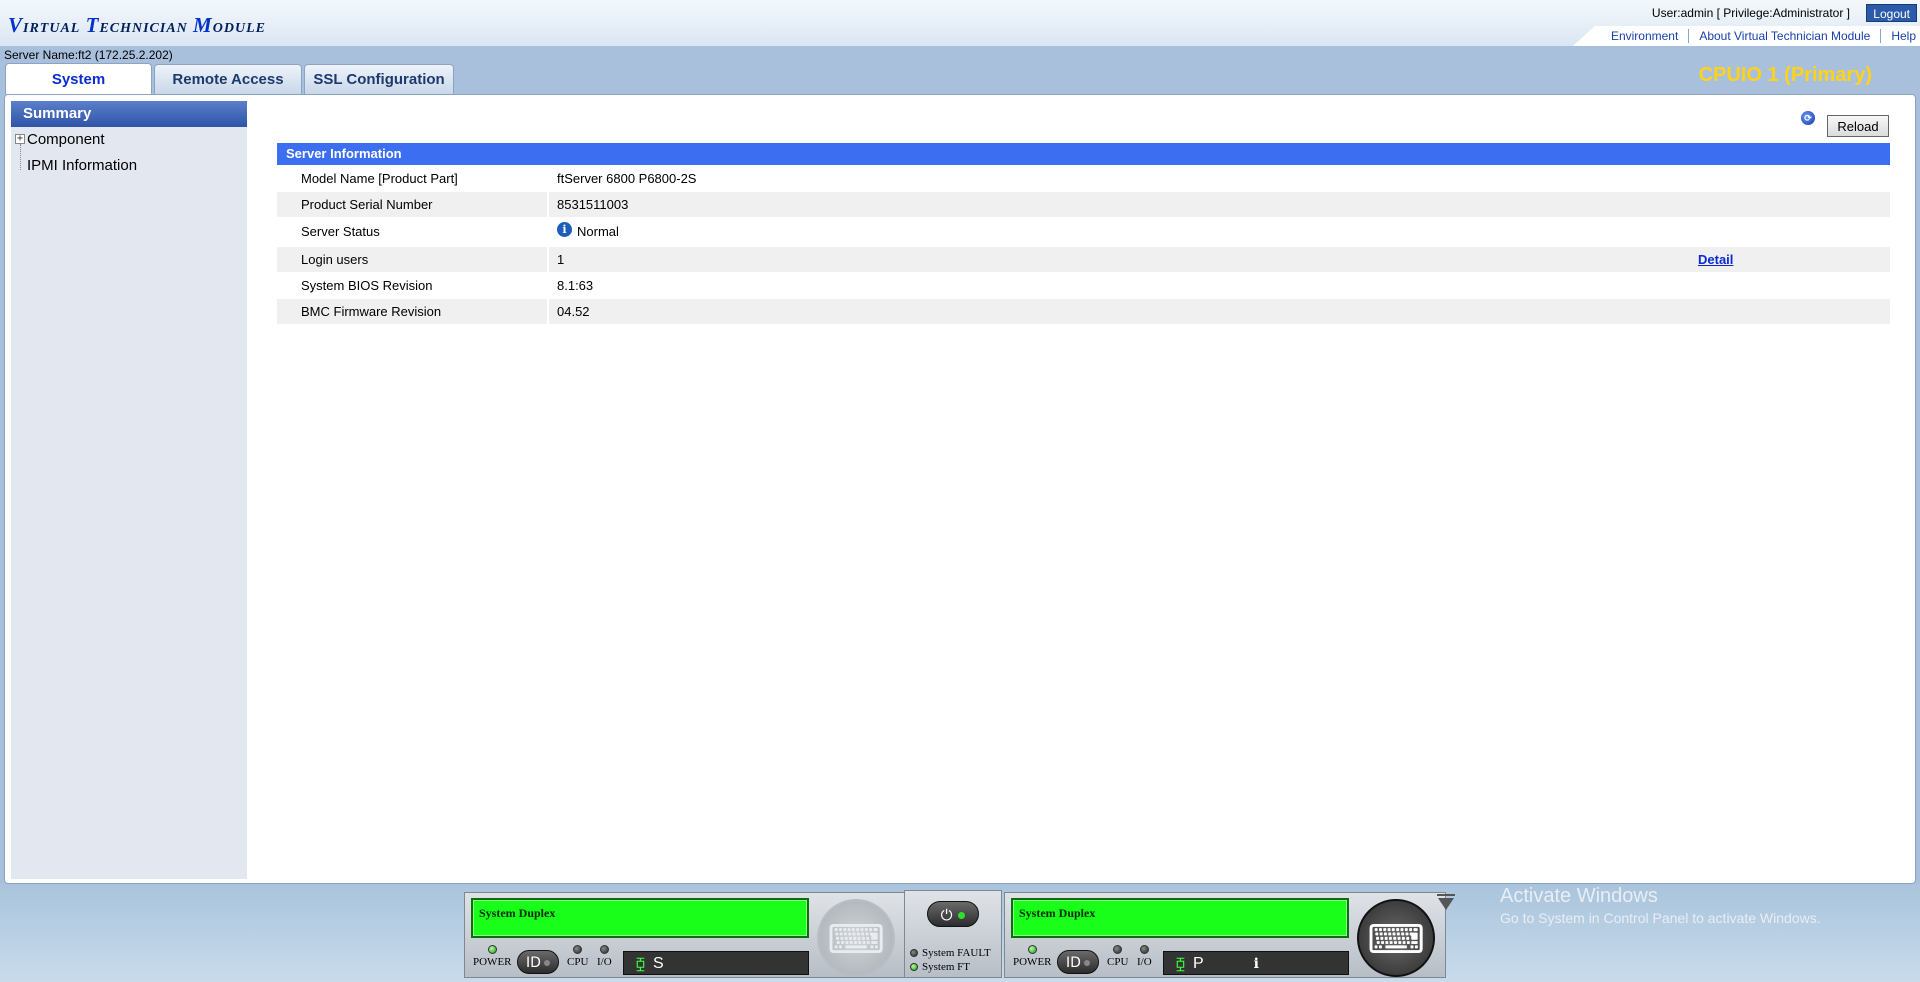  What do you see at coordinates (1219, 285) in the screenshot?
I see `row-value: 8.1:63` at bounding box center [1219, 285].